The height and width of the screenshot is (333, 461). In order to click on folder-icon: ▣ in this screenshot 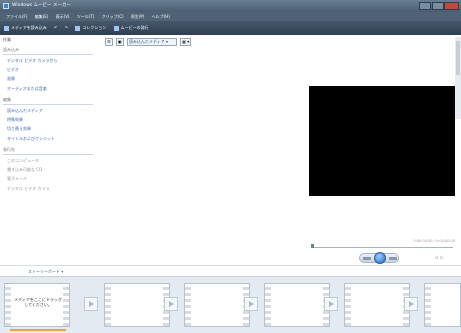, I will do `click(119, 42)`.